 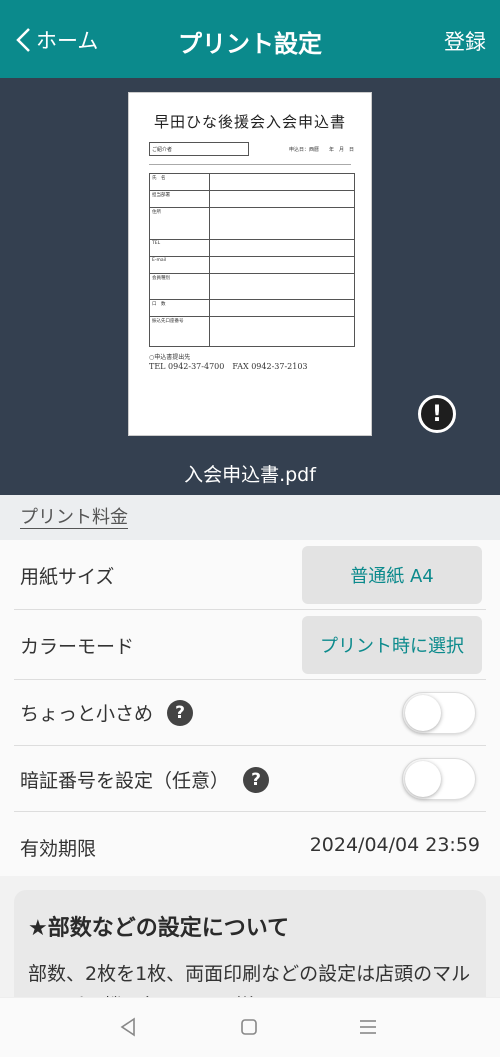 I want to click on document-form-table: 氏 名 担当部署 住所 TEL E-mail 会員種別 口 数 振込先口座番号, so click(x=252, y=260).